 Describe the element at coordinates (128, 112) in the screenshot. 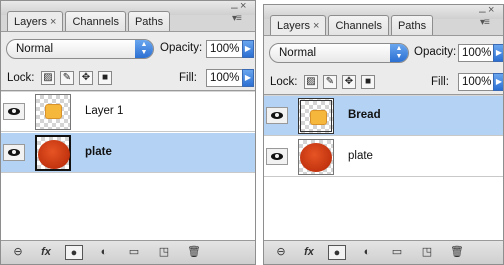

I see `layer-row-layer-1: Layer 1` at that location.